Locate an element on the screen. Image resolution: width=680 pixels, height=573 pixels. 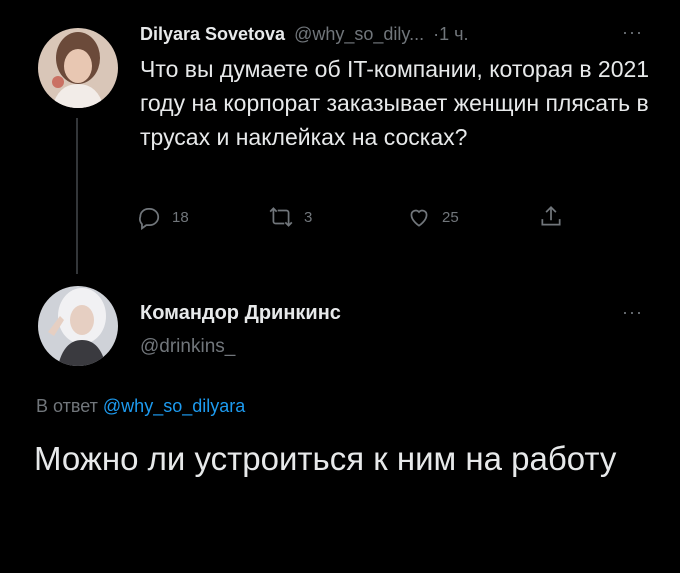
retweet-action: 3 is located at coordinates (290, 217).